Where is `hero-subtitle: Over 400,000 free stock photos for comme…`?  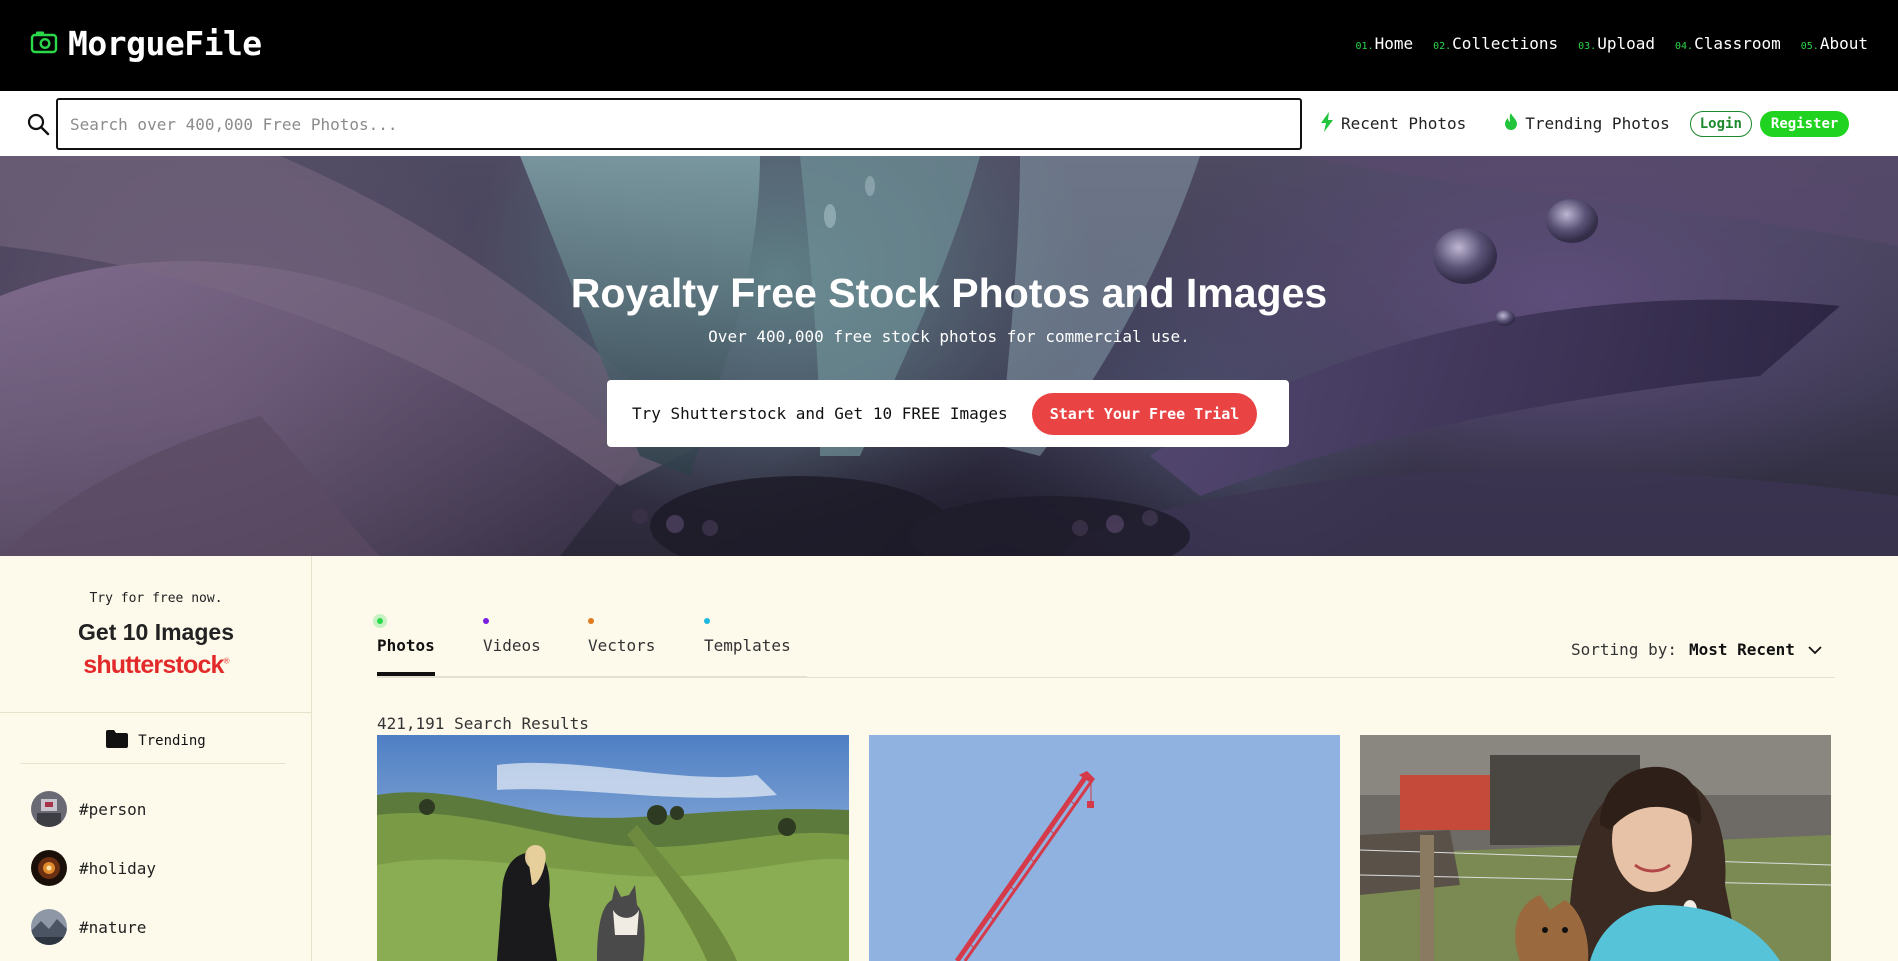 hero-subtitle: Over 400,000 free stock photos for comme… is located at coordinates (949, 336).